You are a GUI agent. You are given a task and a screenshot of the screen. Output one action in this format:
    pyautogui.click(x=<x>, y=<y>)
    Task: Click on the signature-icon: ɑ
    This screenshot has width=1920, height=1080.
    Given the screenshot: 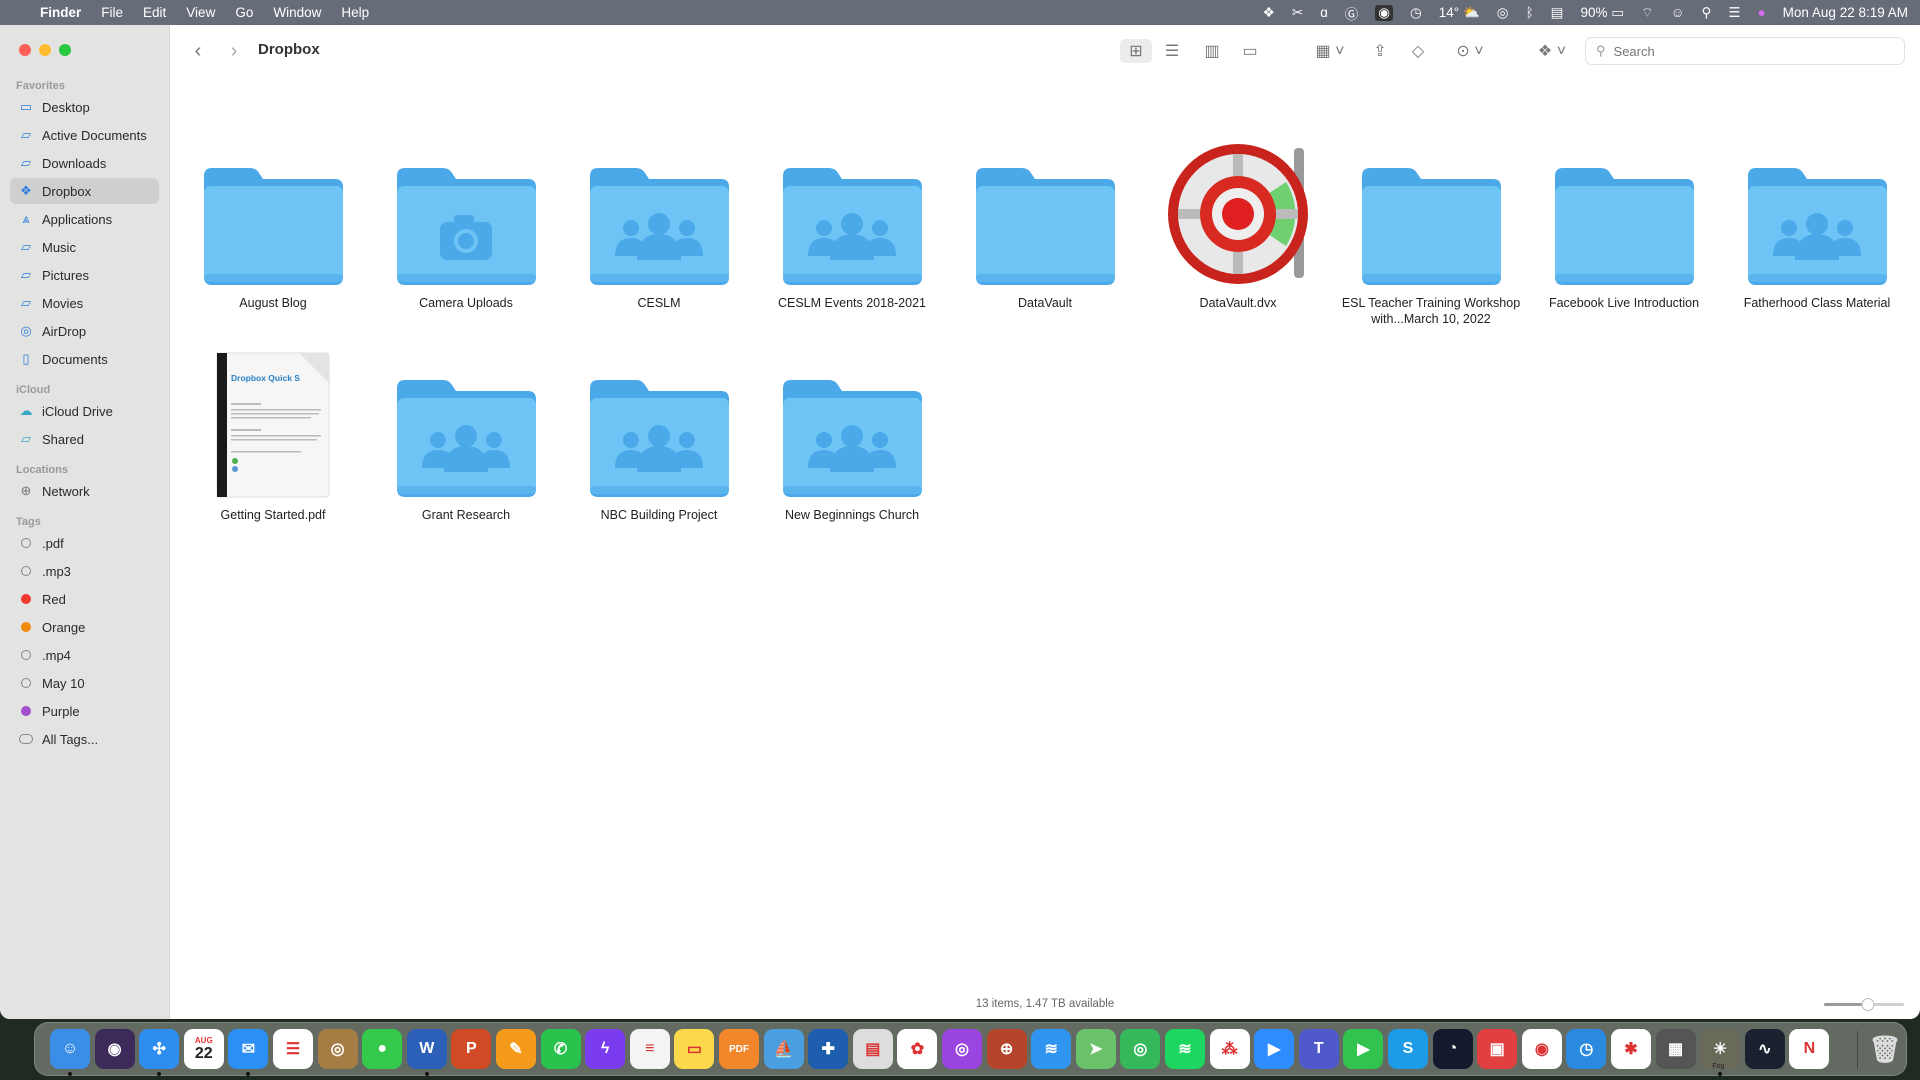 What is the action you would take?
    pyautogui.click(x=1324, y=12)
    